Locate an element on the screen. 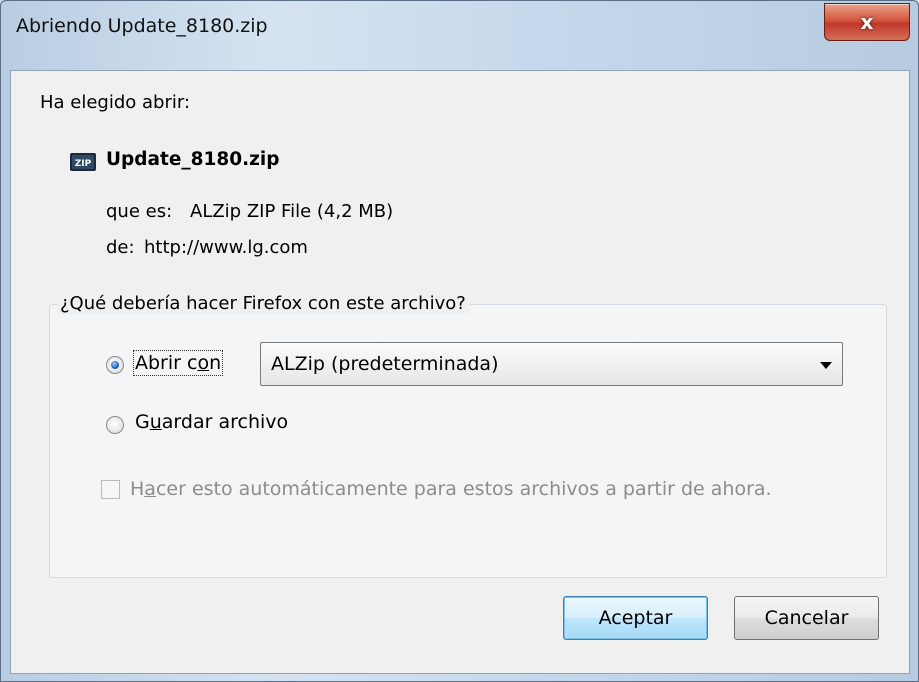  open-with-radio is located at coordinates (115, 365).